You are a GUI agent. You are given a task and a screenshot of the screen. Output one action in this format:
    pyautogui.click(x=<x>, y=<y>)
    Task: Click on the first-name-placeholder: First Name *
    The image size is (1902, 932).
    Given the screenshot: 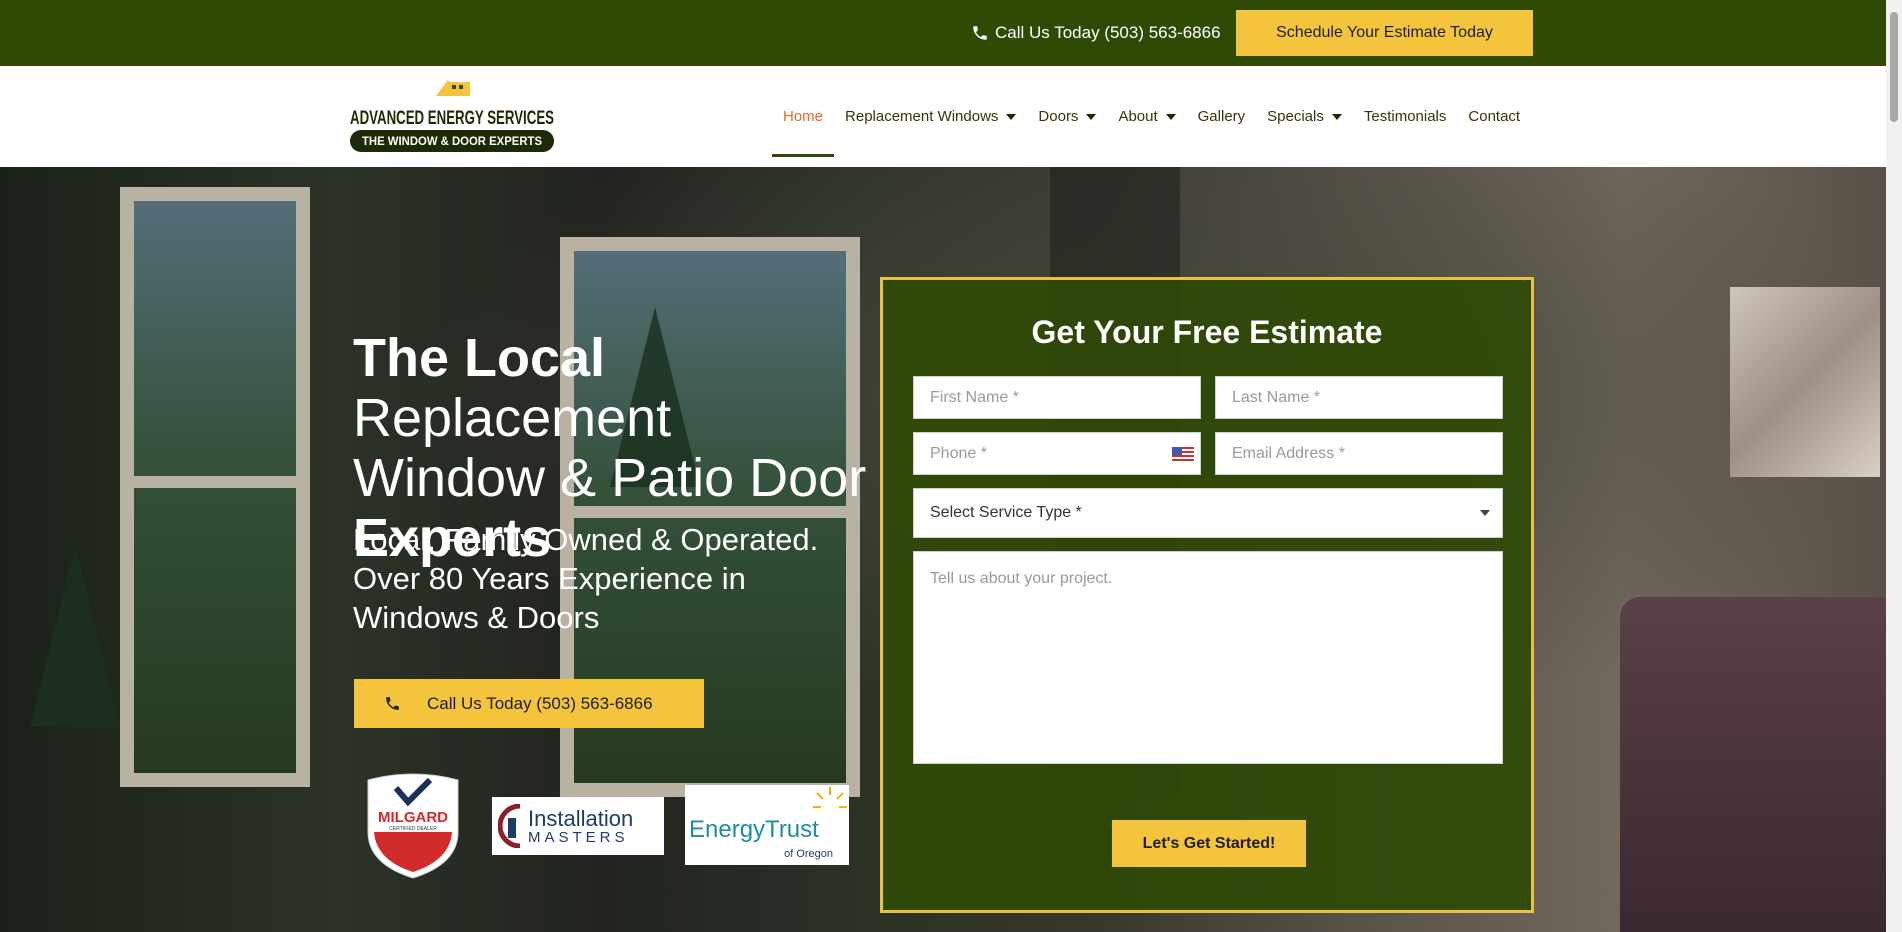 What is the action you would take?
    pyautogui.click(x=974, y=397)
    